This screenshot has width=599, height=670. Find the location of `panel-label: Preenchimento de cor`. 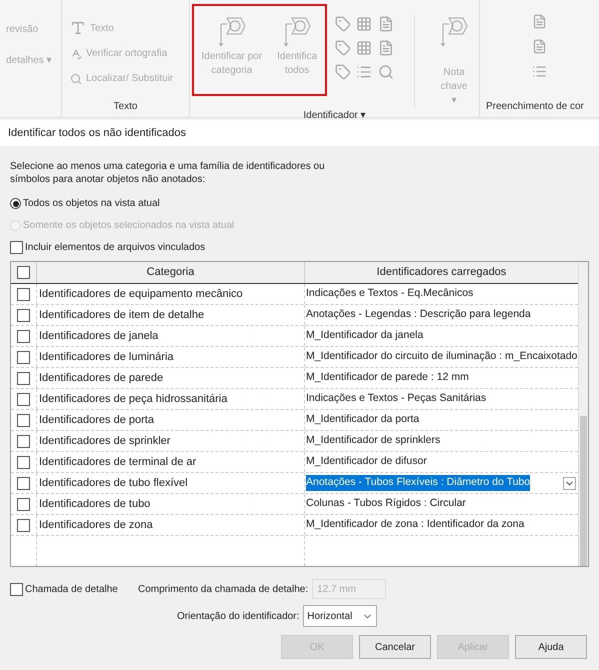

panel-label: Preenchimento de cor is located at coordinates (535, 107).